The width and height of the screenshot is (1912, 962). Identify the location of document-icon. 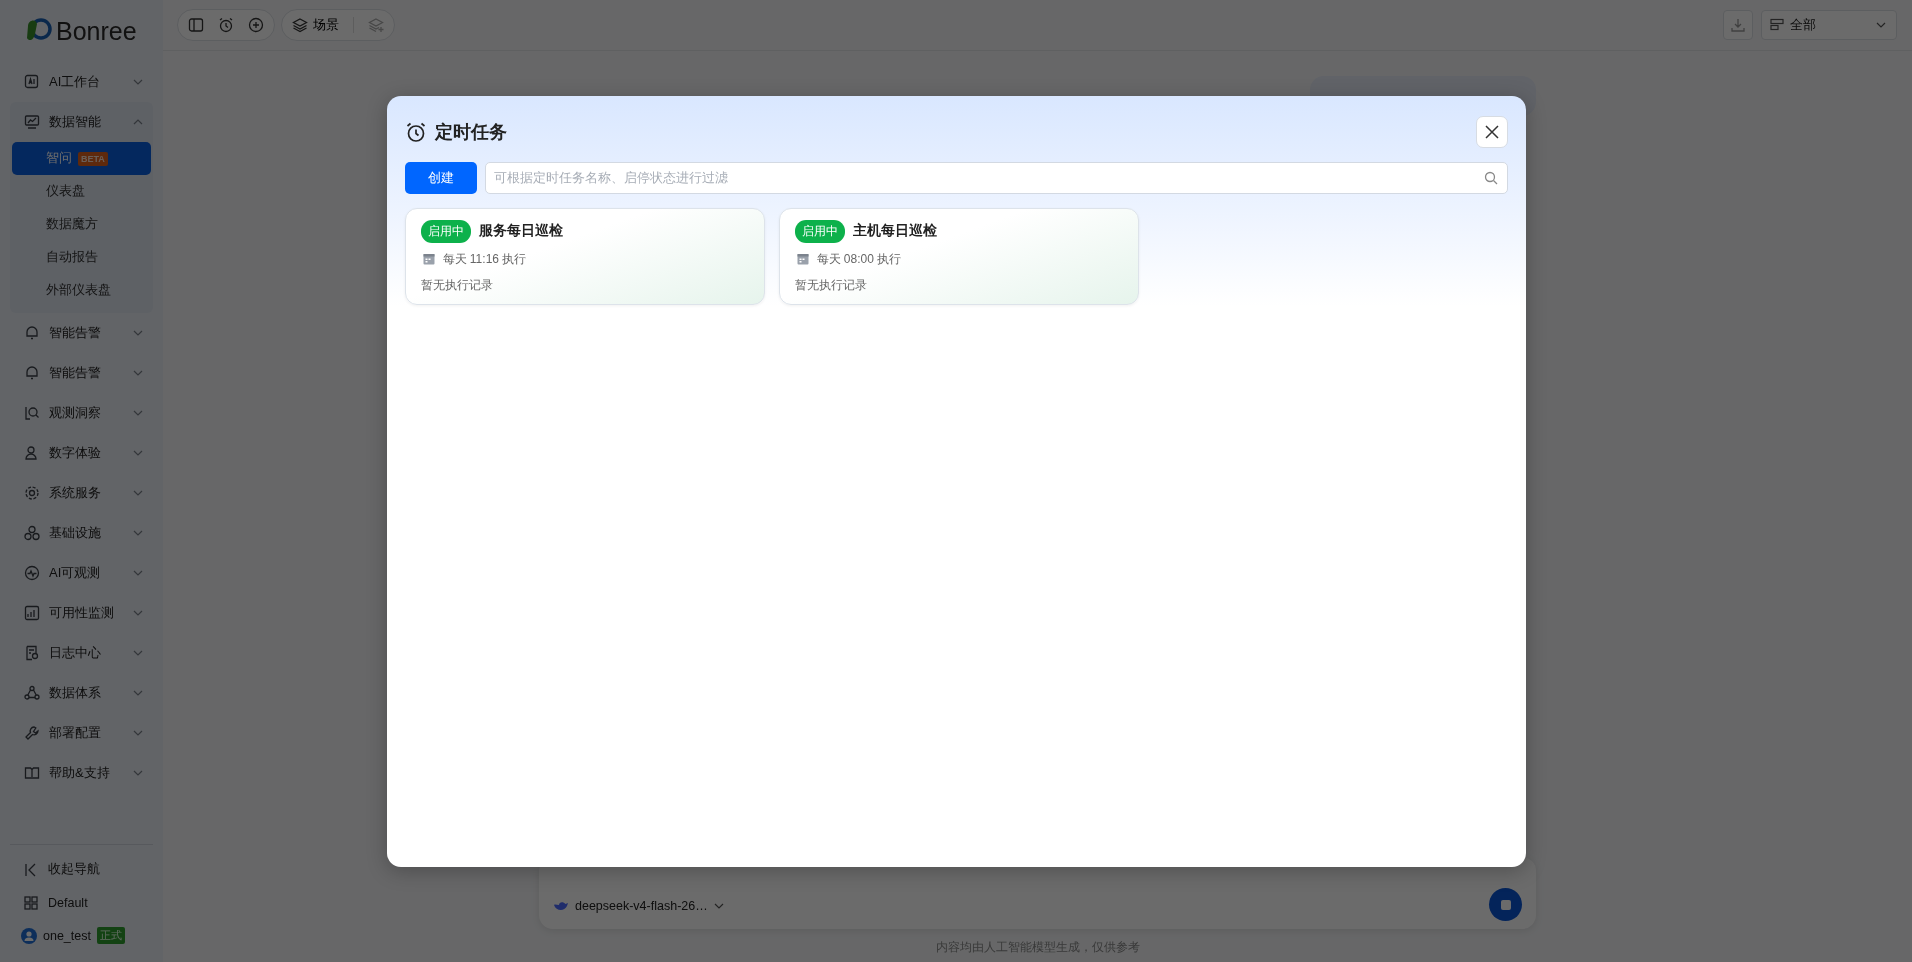
(32, 653).